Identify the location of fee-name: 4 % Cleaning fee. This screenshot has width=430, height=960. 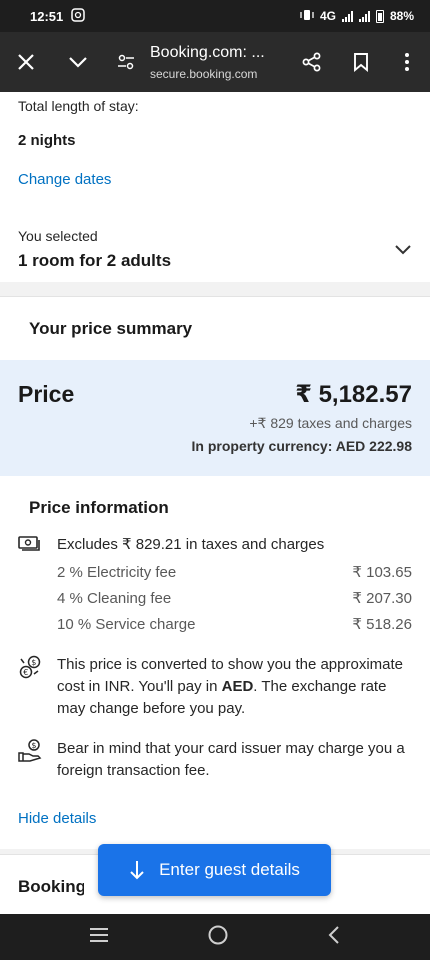
(114, 598).